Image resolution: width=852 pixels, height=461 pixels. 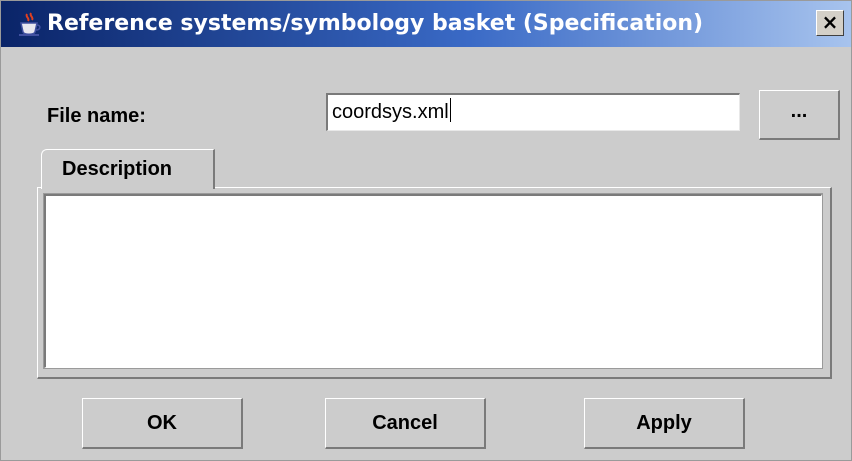 I want to click on cancel-button: Cancel, so click(x=405, y=423).